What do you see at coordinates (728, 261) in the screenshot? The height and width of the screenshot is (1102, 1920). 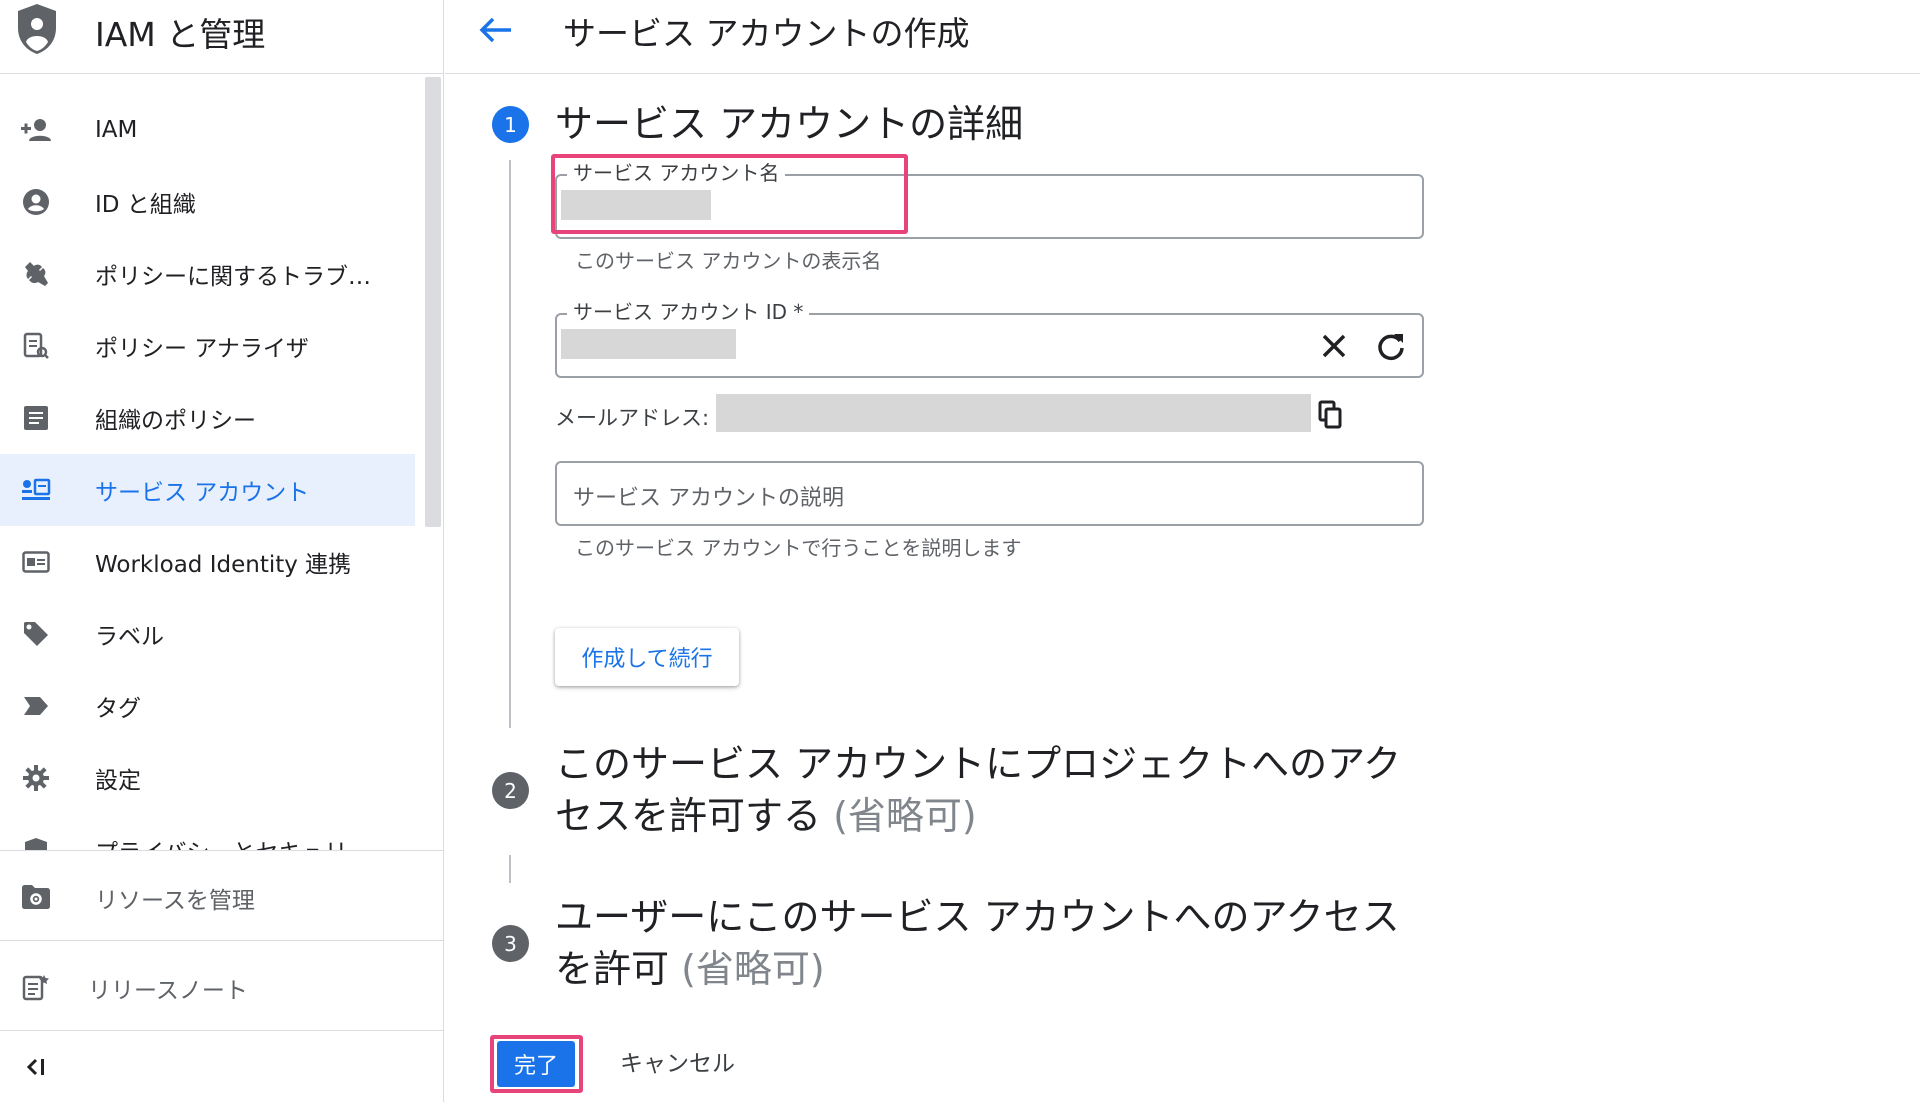 I see `service-account-name-hint: このサービス アカウントの表示名` at bounding box center [728, 261].